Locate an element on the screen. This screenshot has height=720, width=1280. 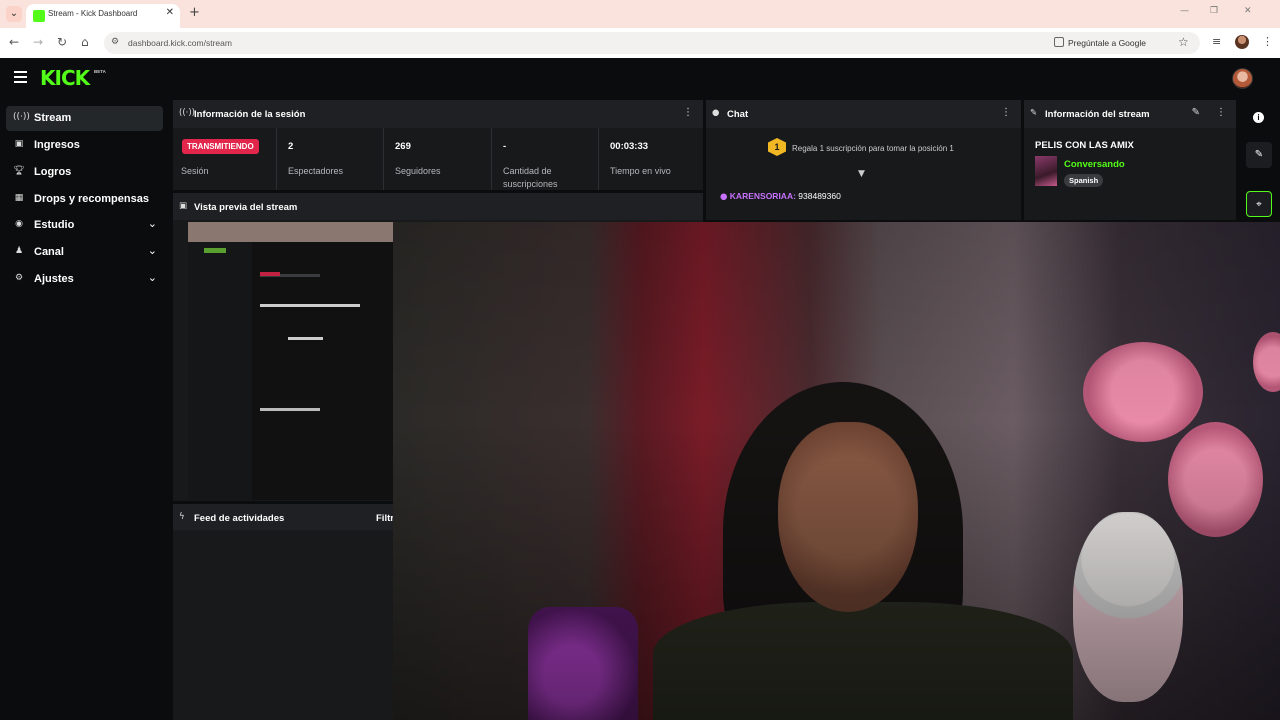
panel-header: ϟ Feed de actividades Filtr is located at coordinates (283, 517).